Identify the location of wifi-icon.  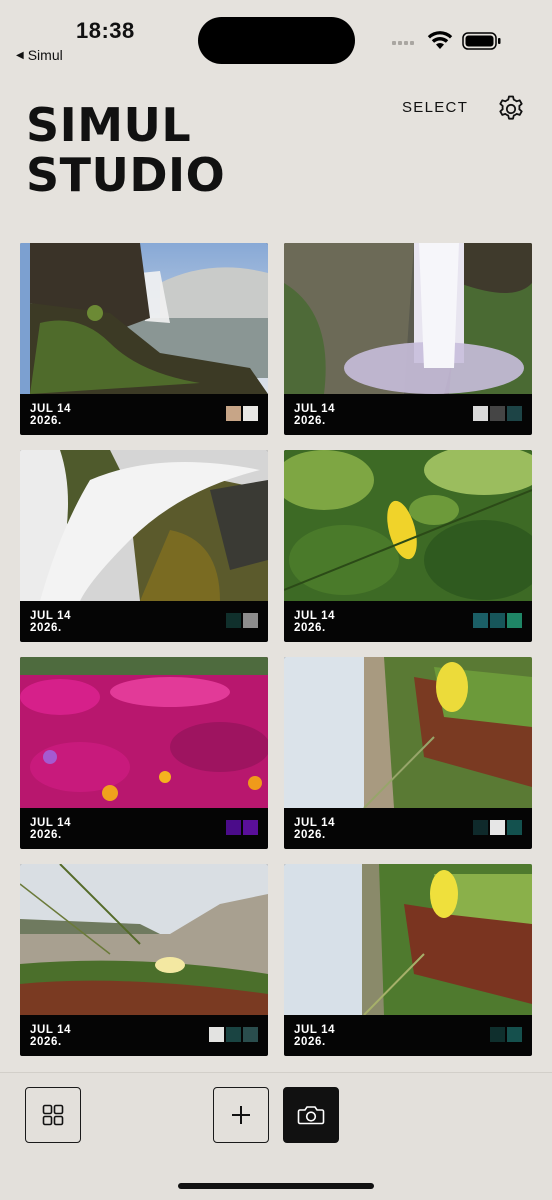
(440, 40).